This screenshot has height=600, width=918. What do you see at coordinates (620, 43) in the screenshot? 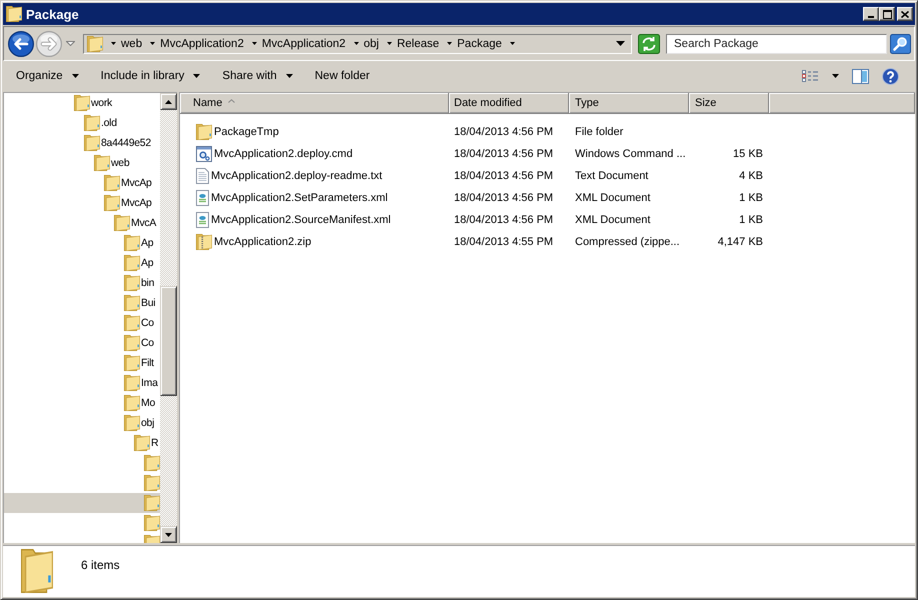
I see `dropdown-caret-icon` at bounding box center [620, 43].